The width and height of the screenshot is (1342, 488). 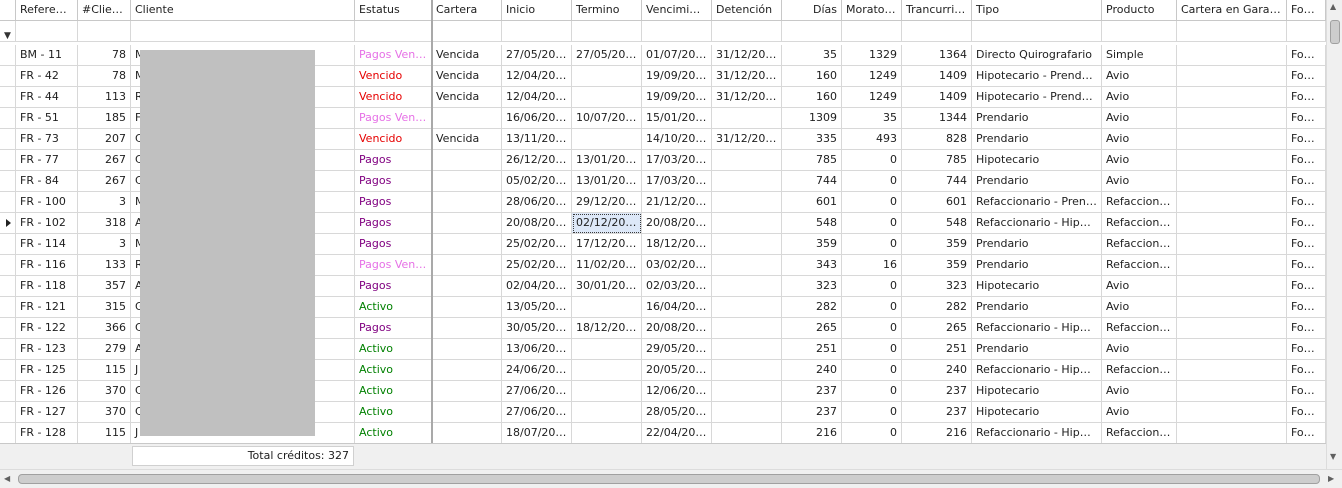 What do you see at coordinates (104, 391) in the screenshot?
I see `cell-num: 370` at bounding box center [104, 391].